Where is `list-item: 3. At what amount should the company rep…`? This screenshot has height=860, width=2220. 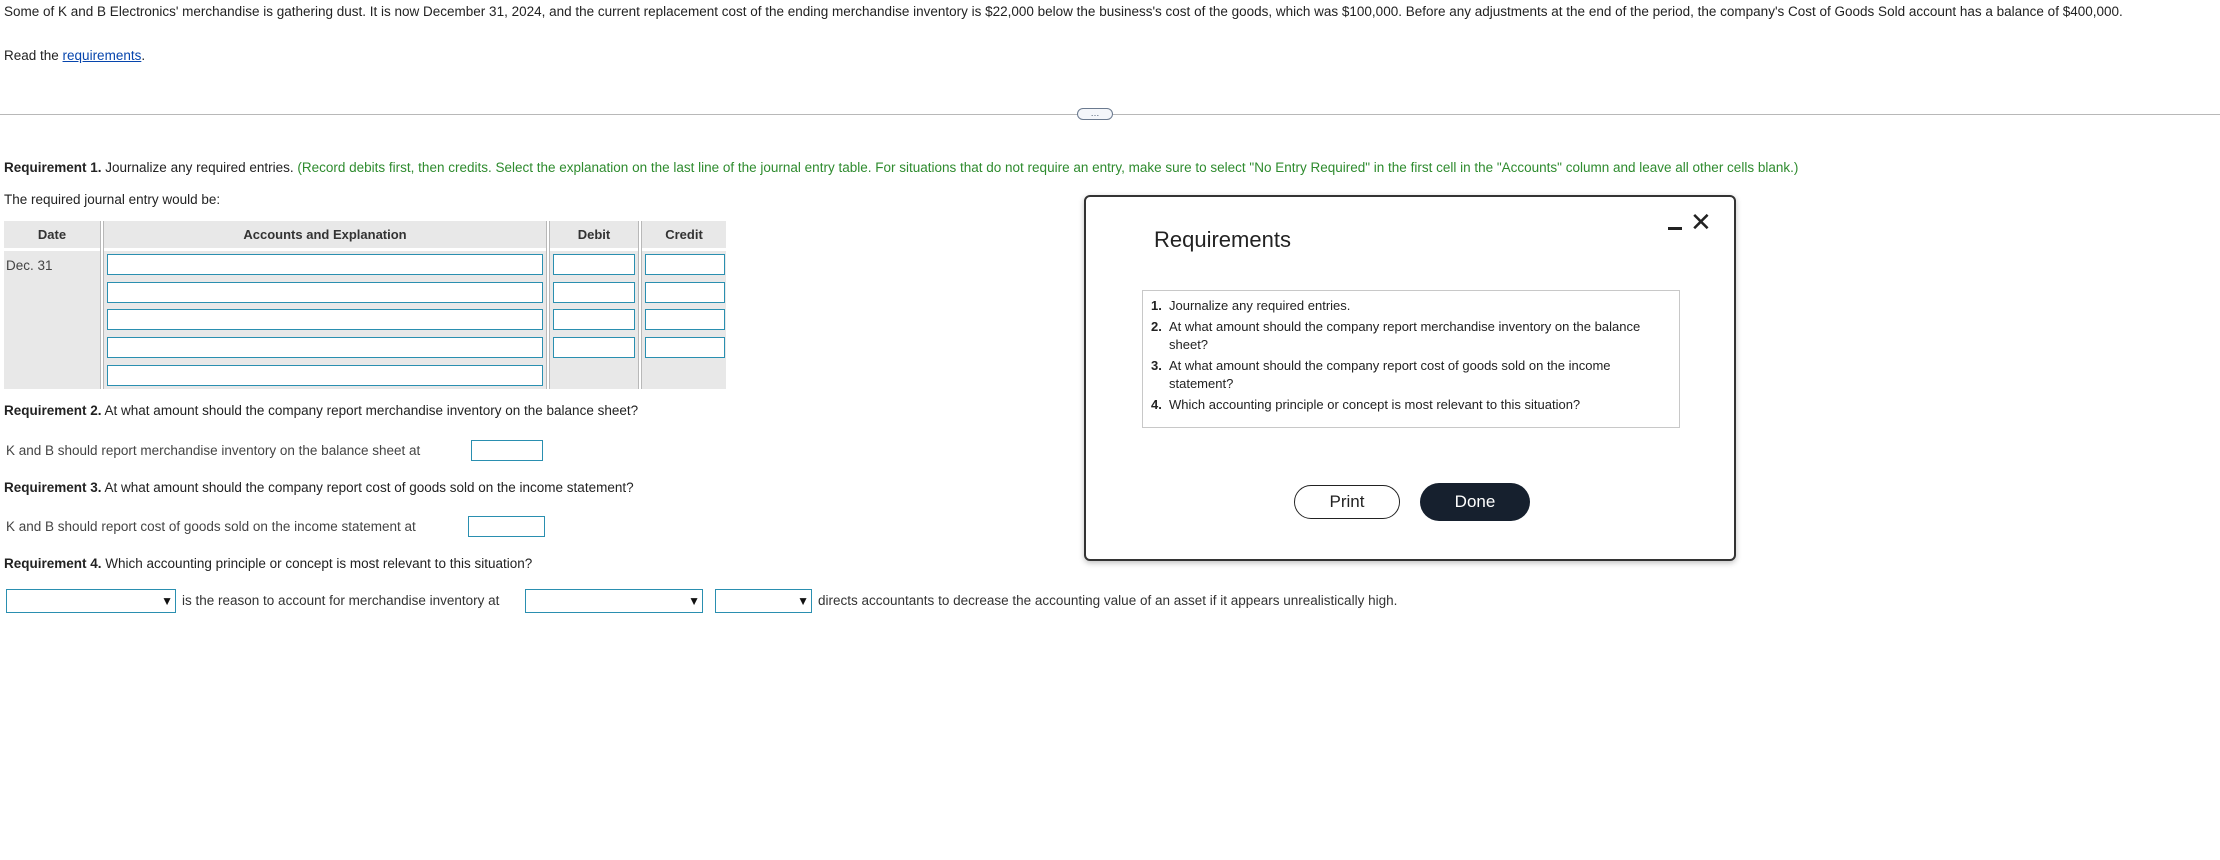 list-item: 3. At what amount should the company rep… is located at coordinates (1411, 375).